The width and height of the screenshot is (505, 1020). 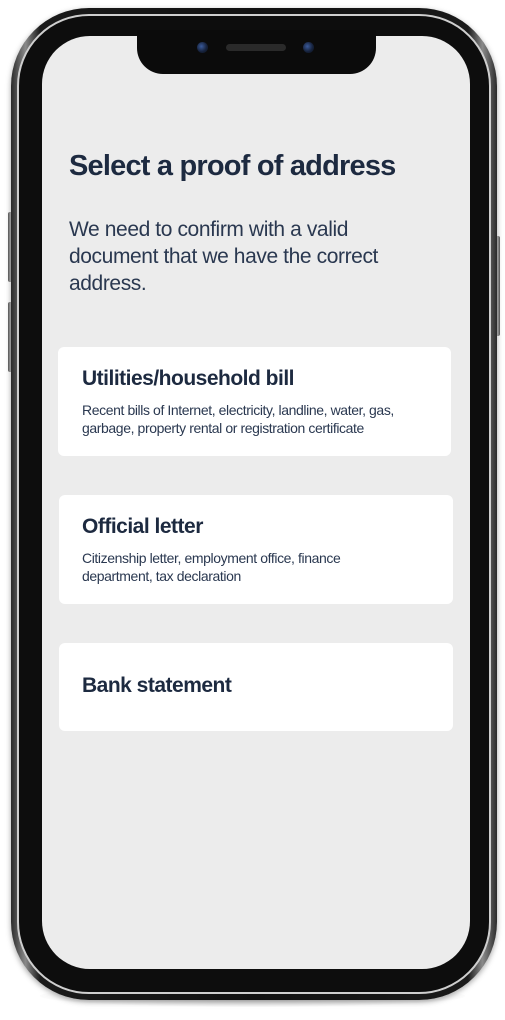 I want to click on sensor-icon, so click(x=308, y=47).